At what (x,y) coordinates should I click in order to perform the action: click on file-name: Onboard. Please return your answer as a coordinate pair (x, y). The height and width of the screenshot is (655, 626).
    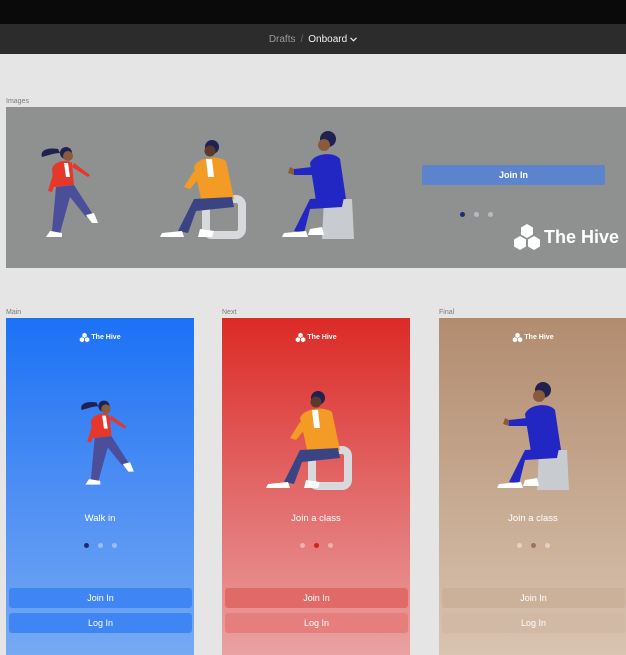
    Looking at the image, I should click on (328, 39).